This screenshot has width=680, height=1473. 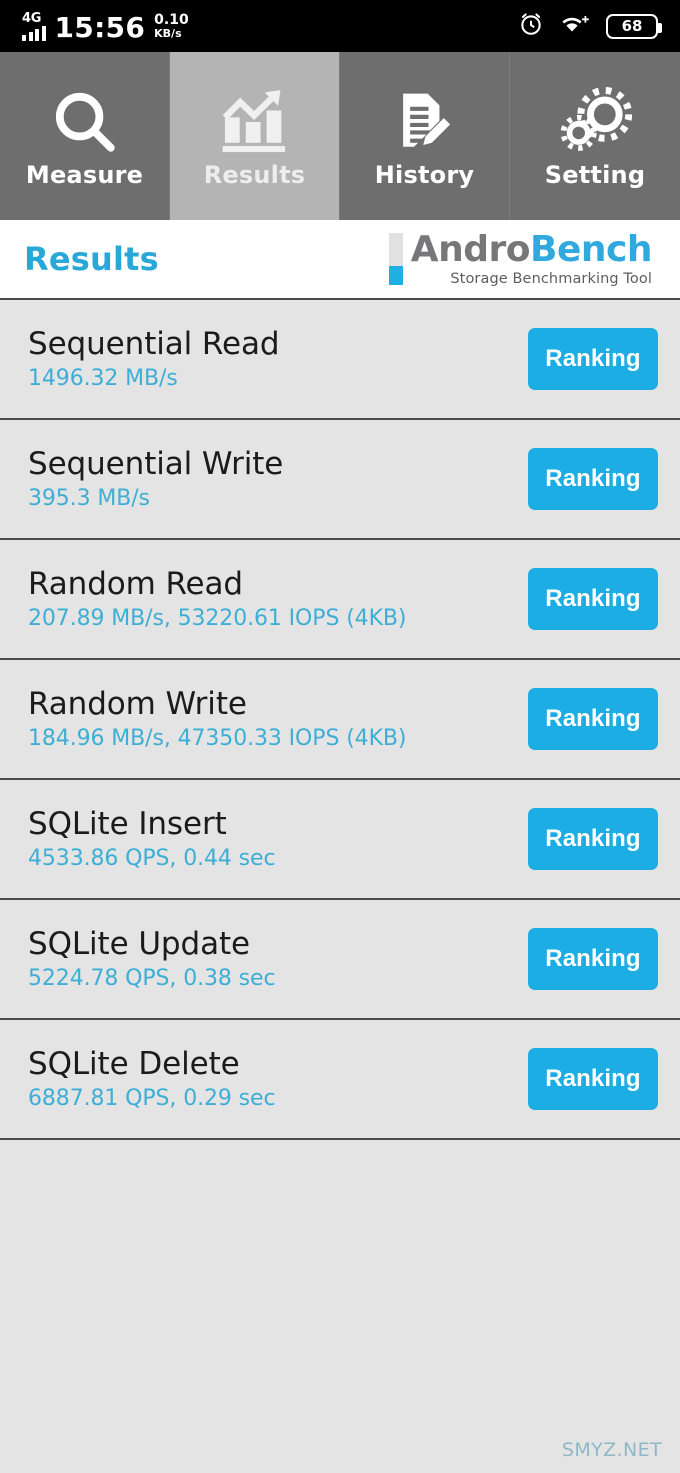 I want to click on status-bar-right: 68, so click(x=590, y=26).